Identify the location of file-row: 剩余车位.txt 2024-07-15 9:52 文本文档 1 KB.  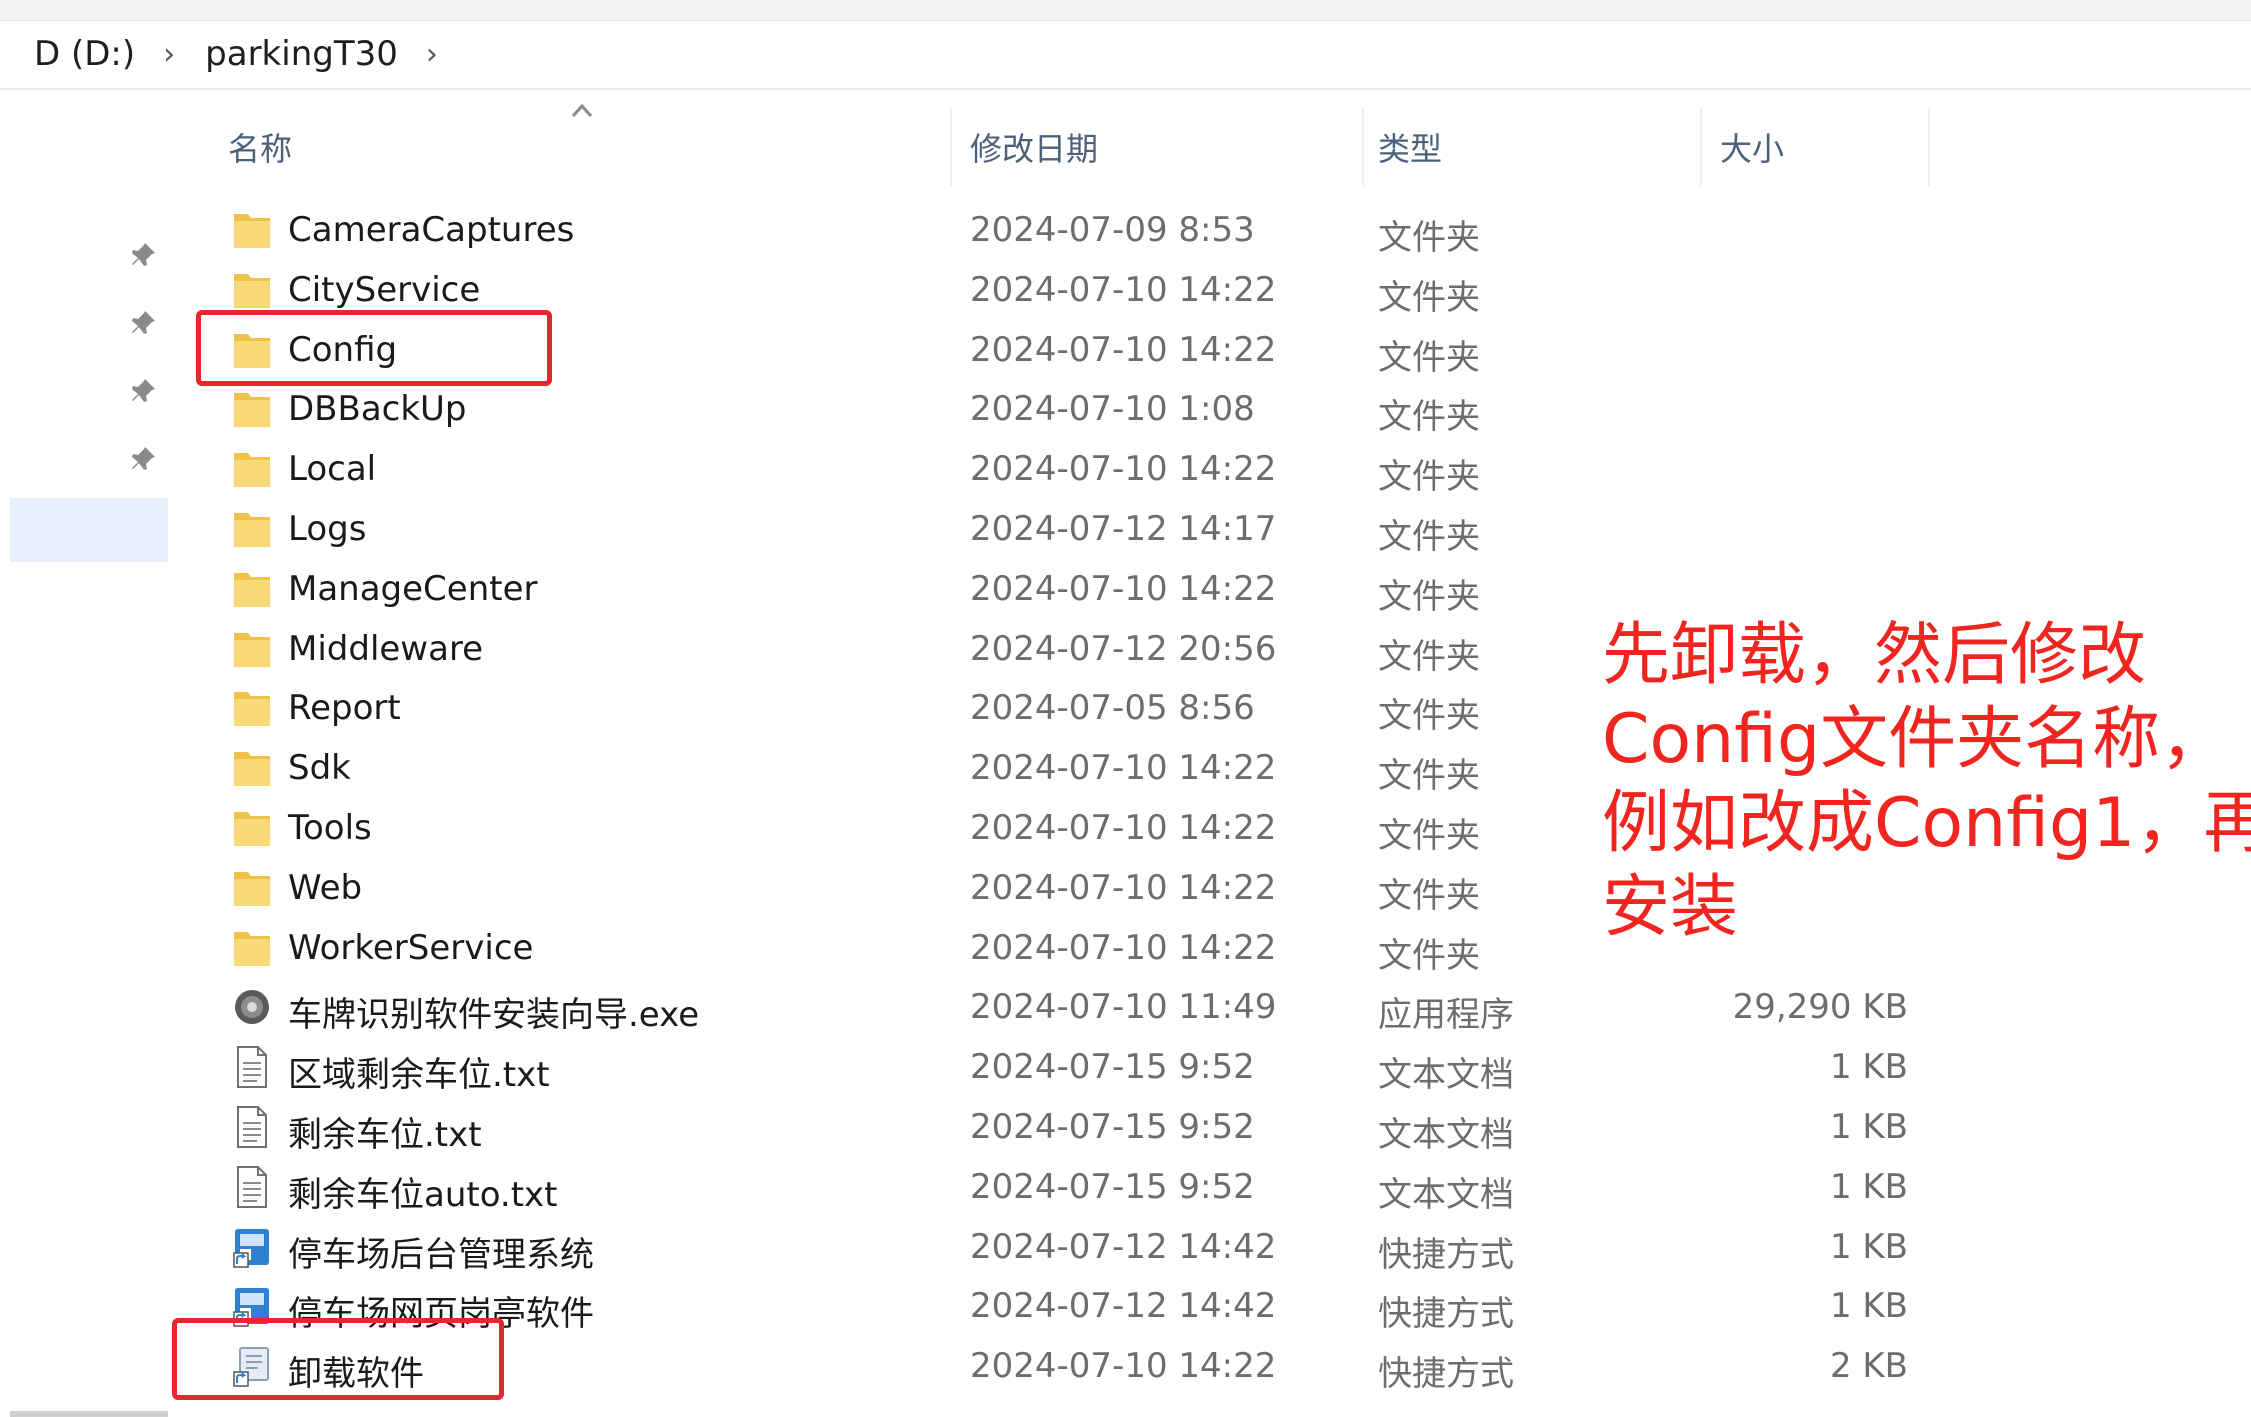
(1125, 1127).